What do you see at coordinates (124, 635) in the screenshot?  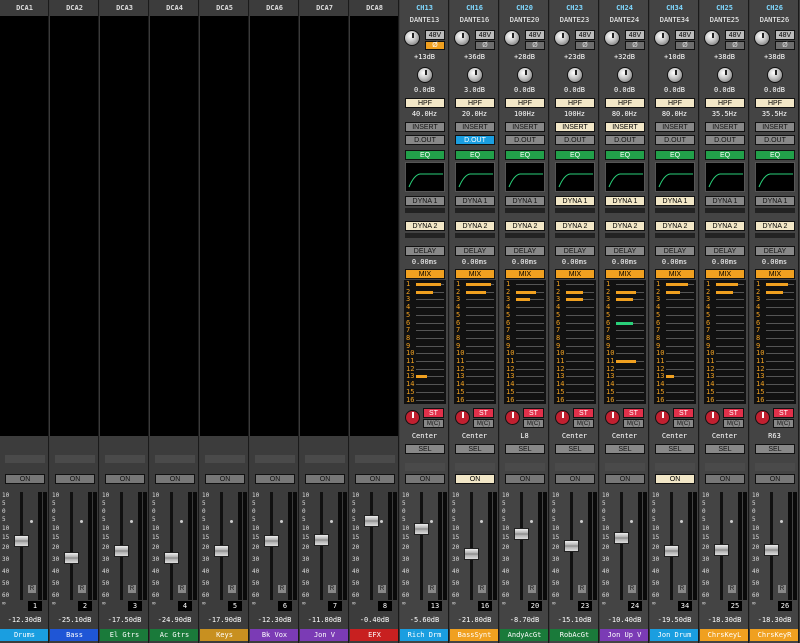 I see `channel-name-label: El Gtrs` at bounding box center [124, 635].